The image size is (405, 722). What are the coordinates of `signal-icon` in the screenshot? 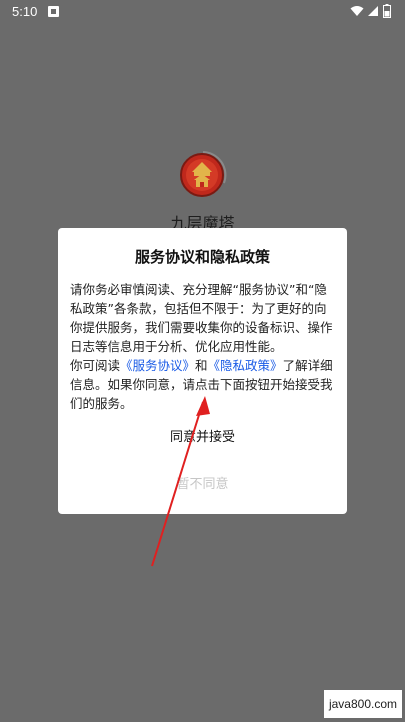 It's located at (373, 11).